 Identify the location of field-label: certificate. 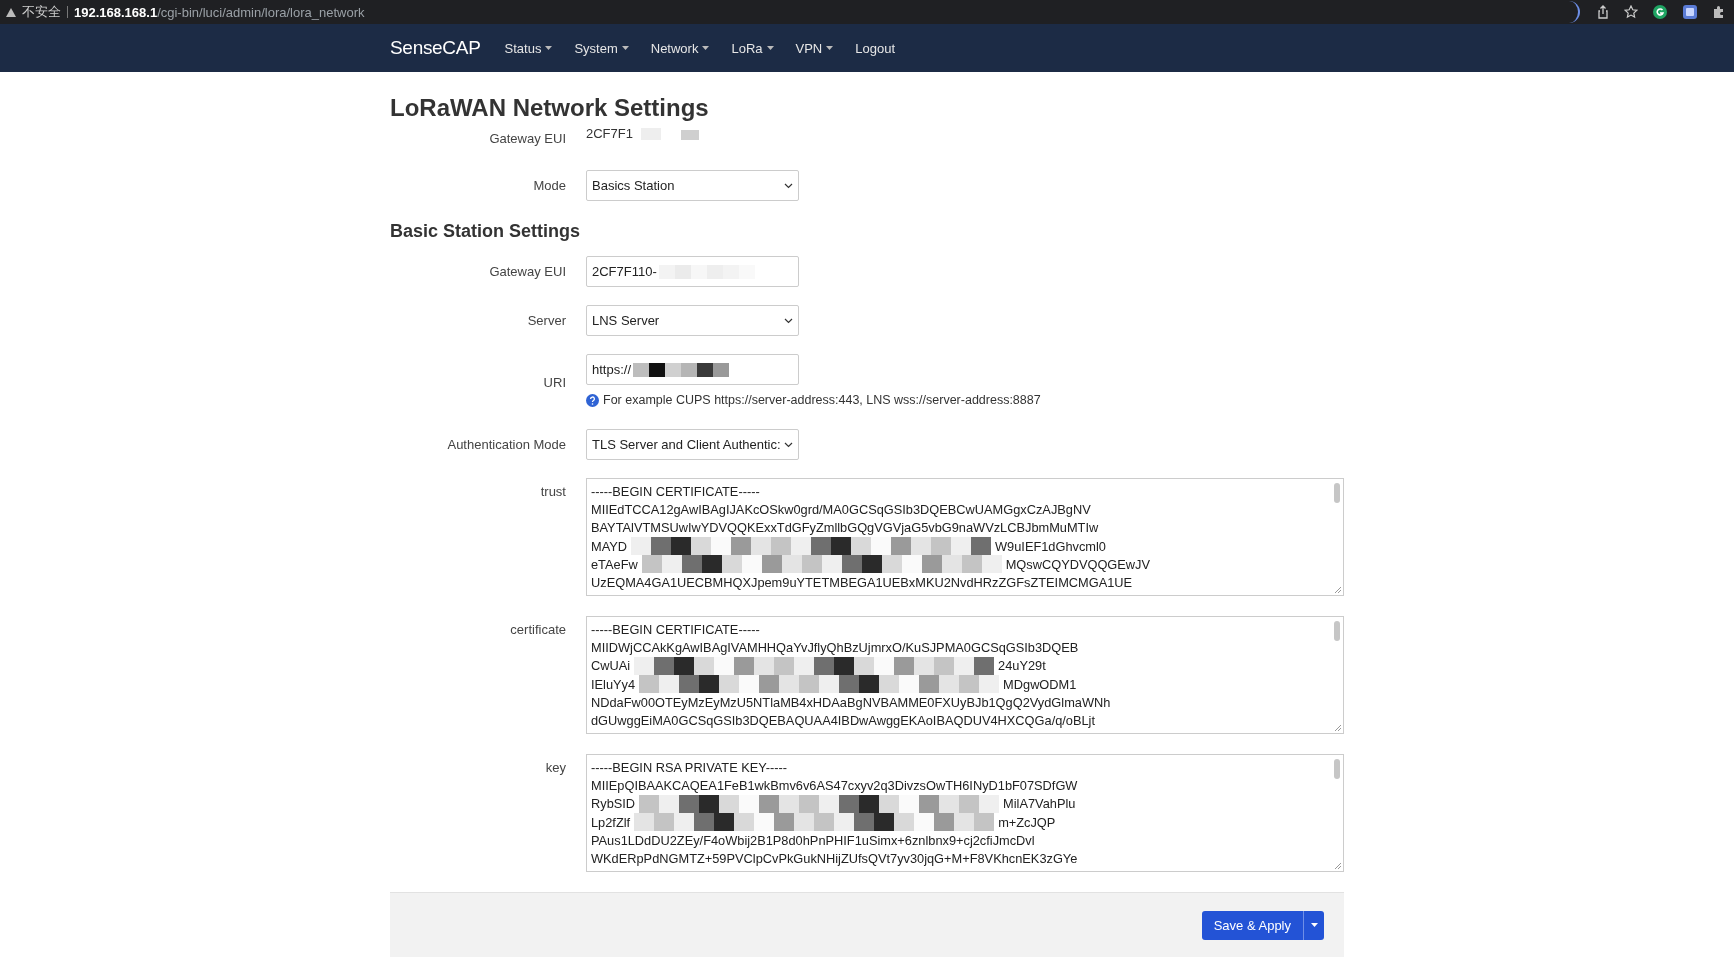
(537, 629).